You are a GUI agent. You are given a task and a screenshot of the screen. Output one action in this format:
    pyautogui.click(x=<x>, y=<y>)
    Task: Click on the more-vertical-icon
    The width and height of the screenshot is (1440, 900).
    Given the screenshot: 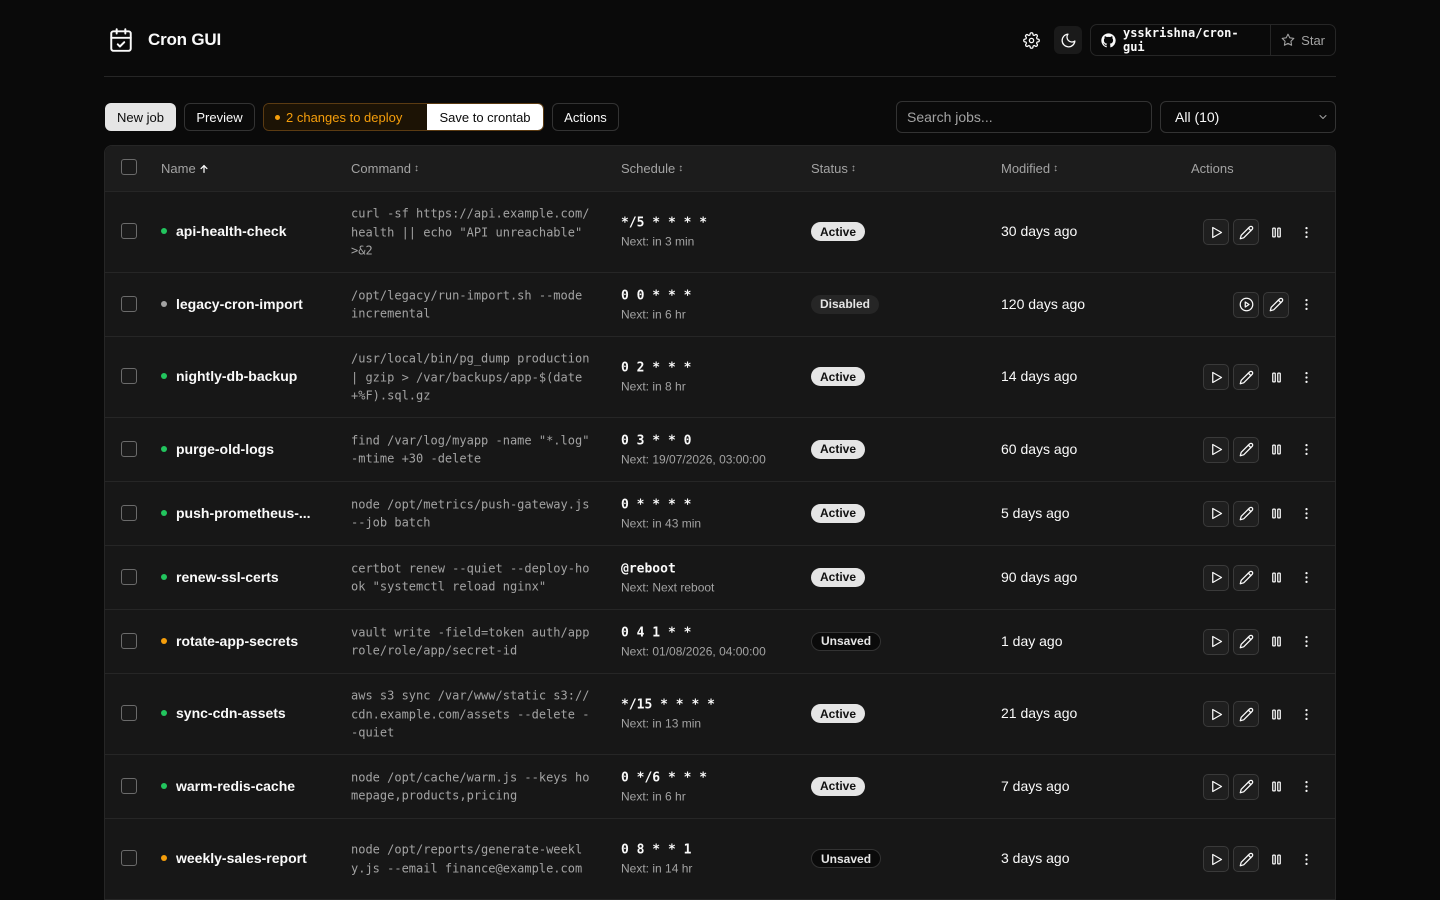 What is the action you would take?
    pyautogui.click(x=1306, y=513)
    